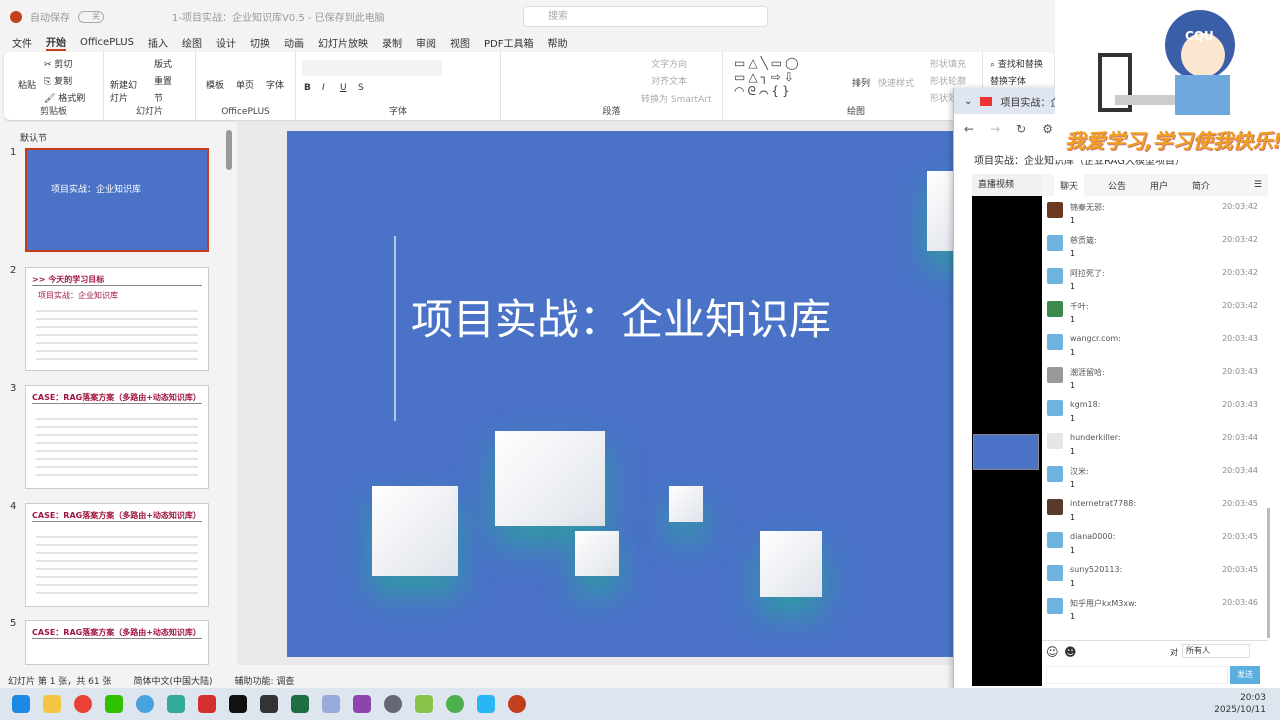 The height and width of the screenshot is (720, 1280). I want to click on menu-slideshow: 幻灯片放映, so click(343, 42).